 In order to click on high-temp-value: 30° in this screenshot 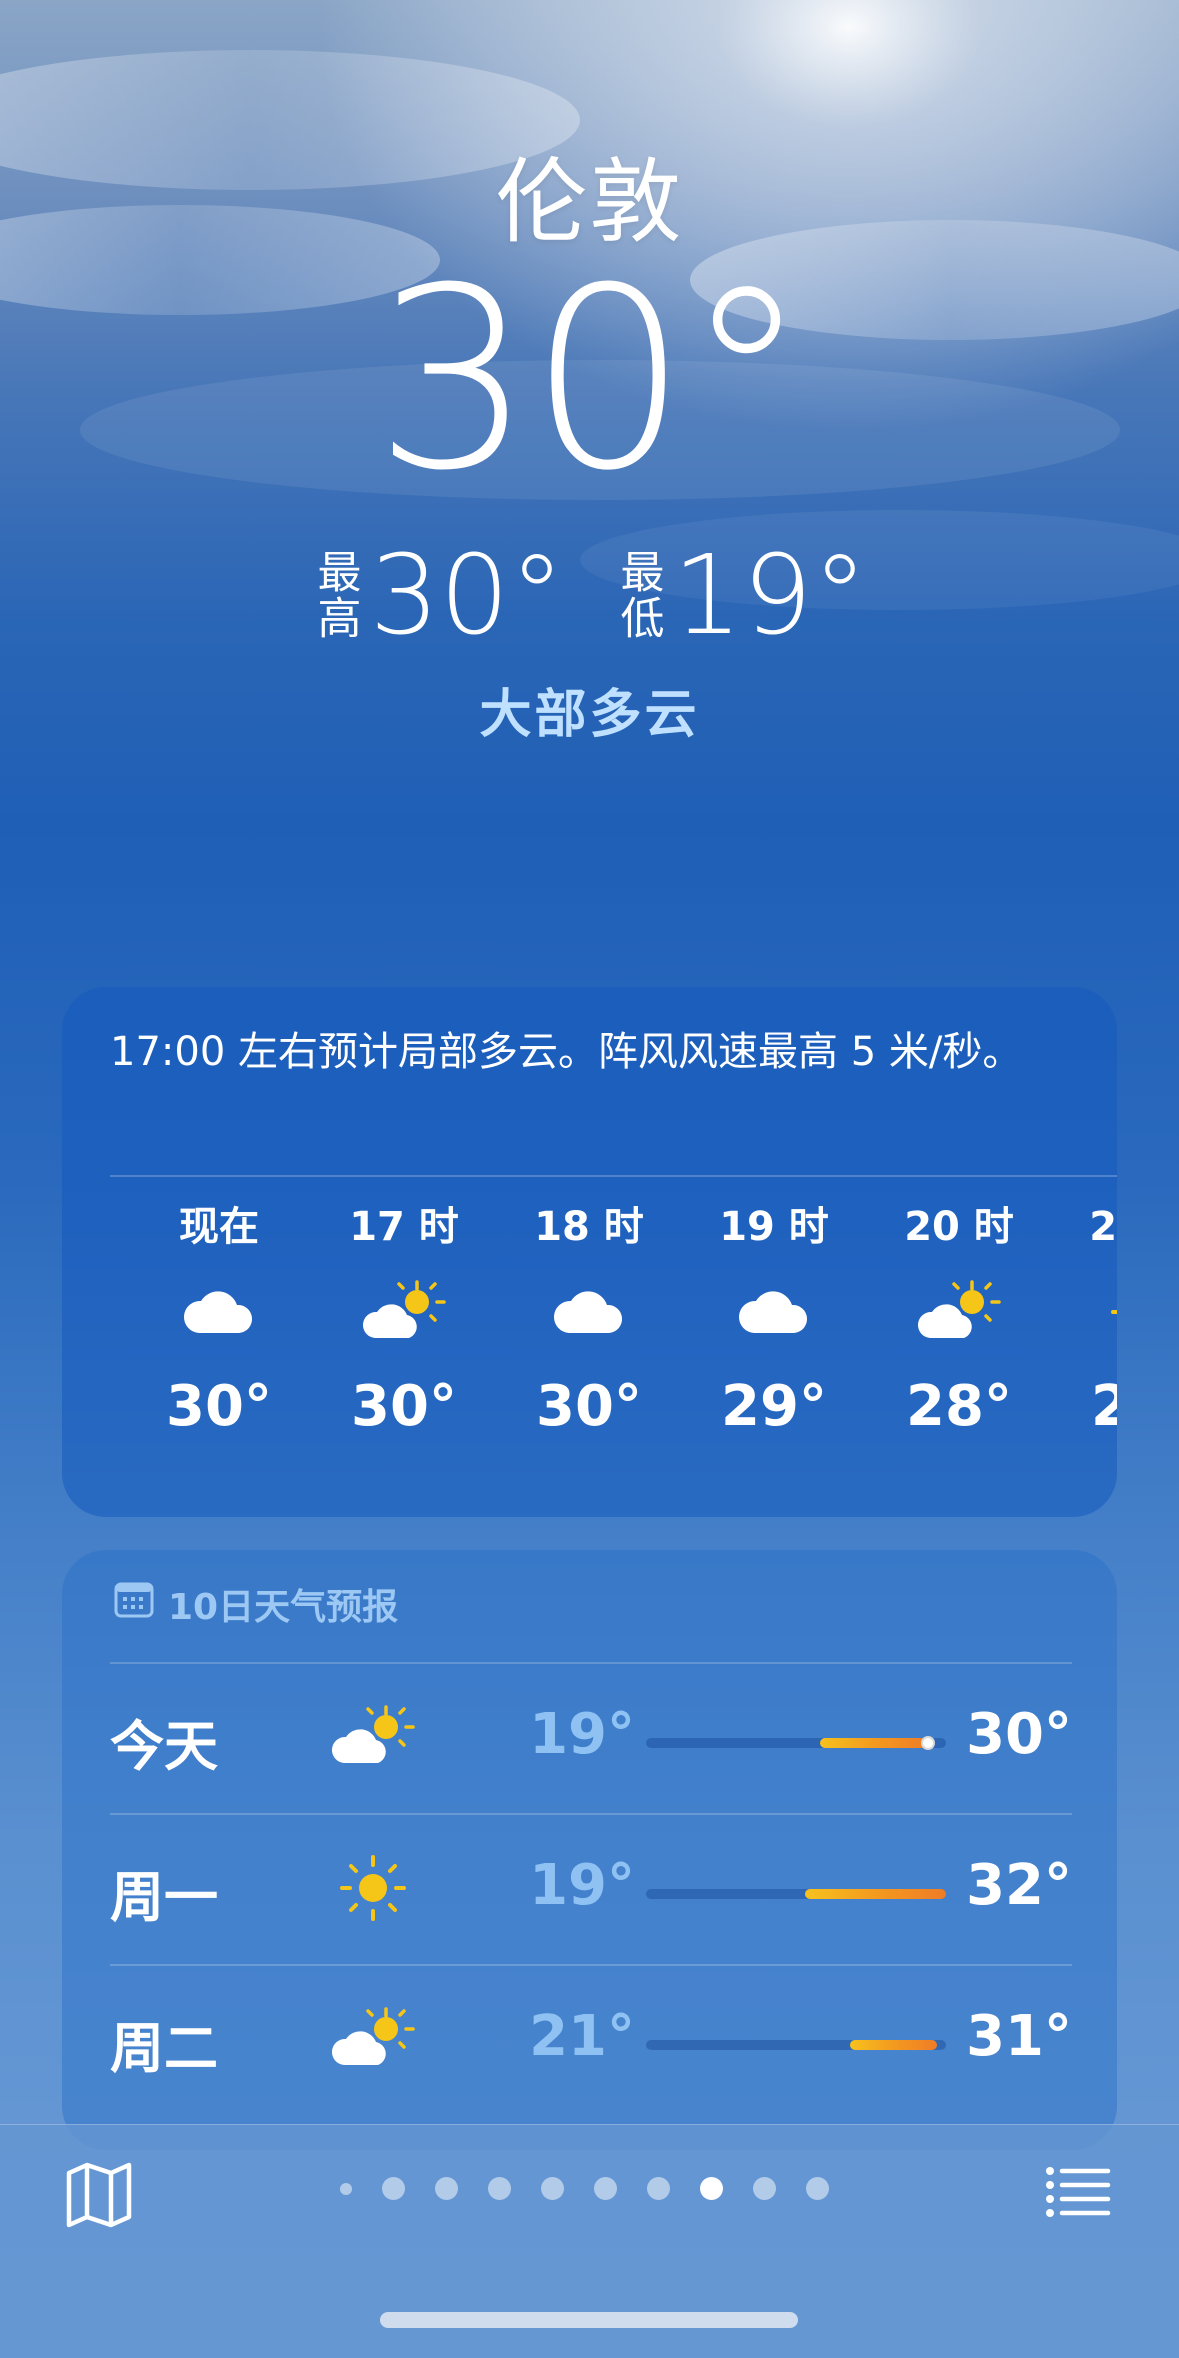, I will do `click(467, 595)`.